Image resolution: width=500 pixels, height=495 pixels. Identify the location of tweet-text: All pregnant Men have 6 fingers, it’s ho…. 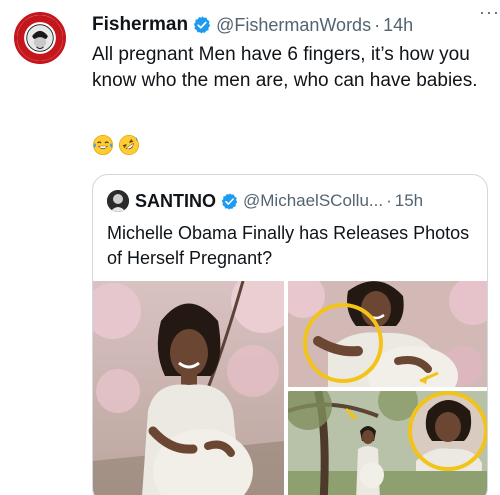
(285, 67).